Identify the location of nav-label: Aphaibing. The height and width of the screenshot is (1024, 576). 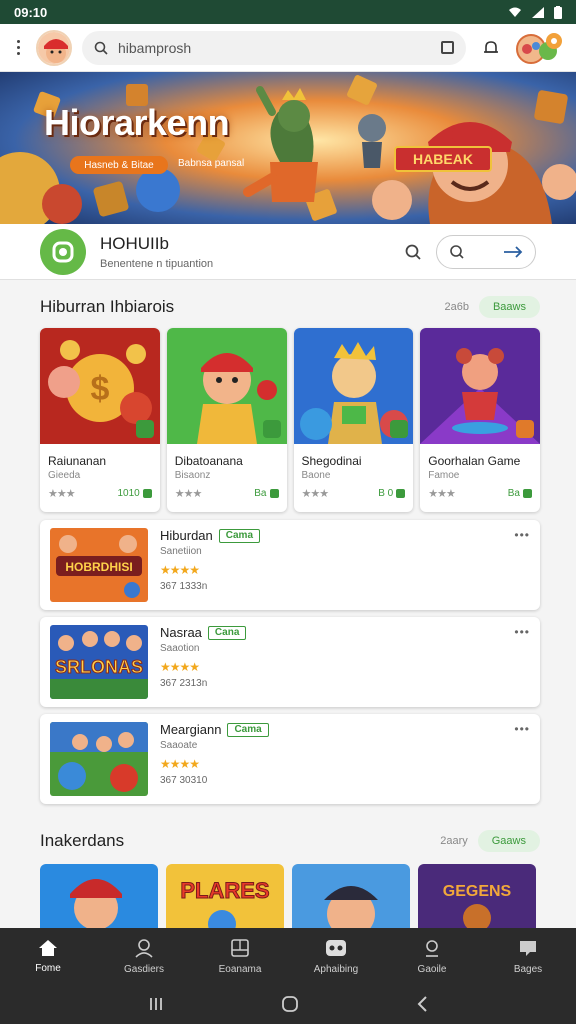
(336, 969).